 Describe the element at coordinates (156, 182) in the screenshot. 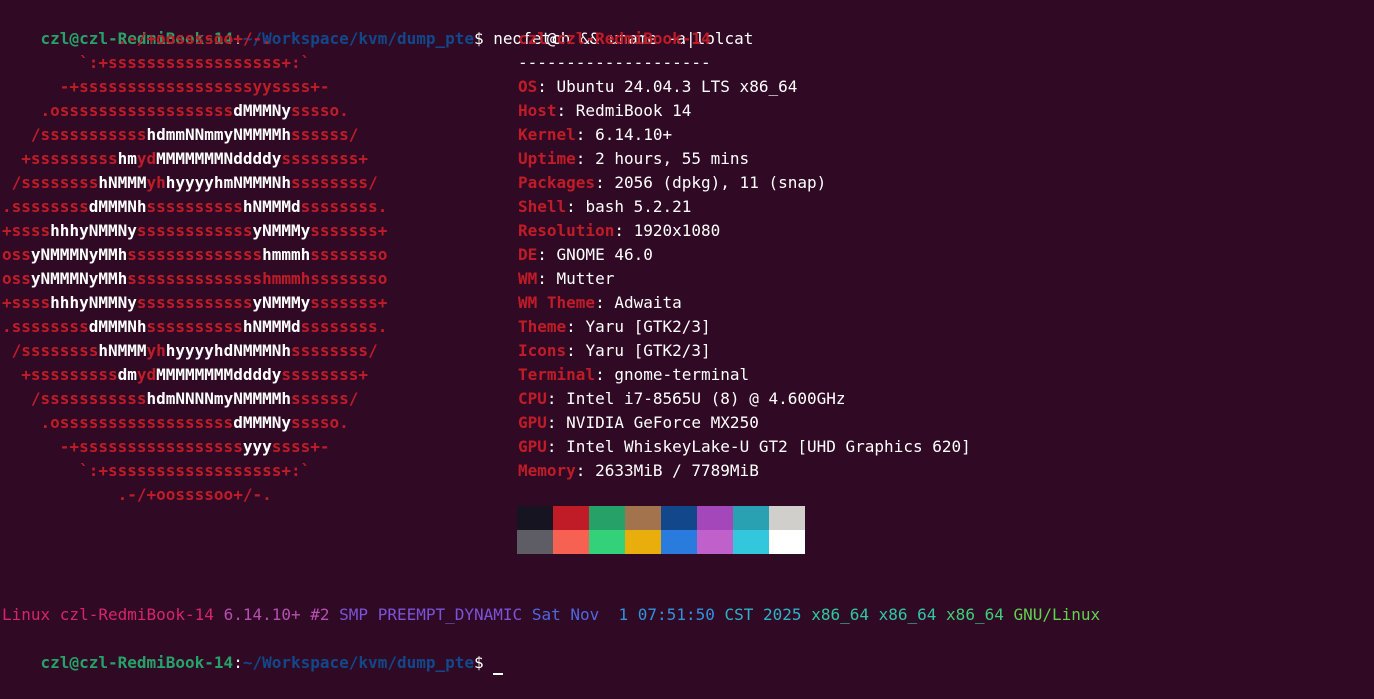

I see `logo-segment: yh` at that location.